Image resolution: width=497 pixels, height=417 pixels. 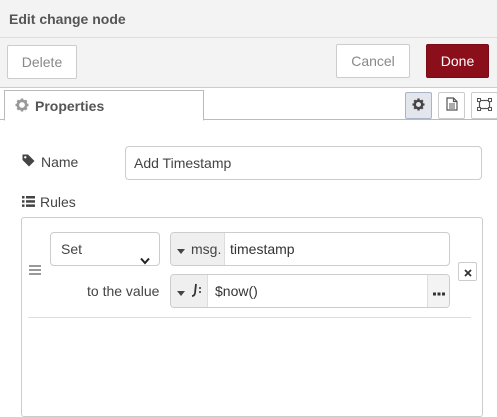 What do you see at coordinates (303, 163) in the screenshot?
I see `name-input: Add Timestamp` at bounding box center [303, 163].